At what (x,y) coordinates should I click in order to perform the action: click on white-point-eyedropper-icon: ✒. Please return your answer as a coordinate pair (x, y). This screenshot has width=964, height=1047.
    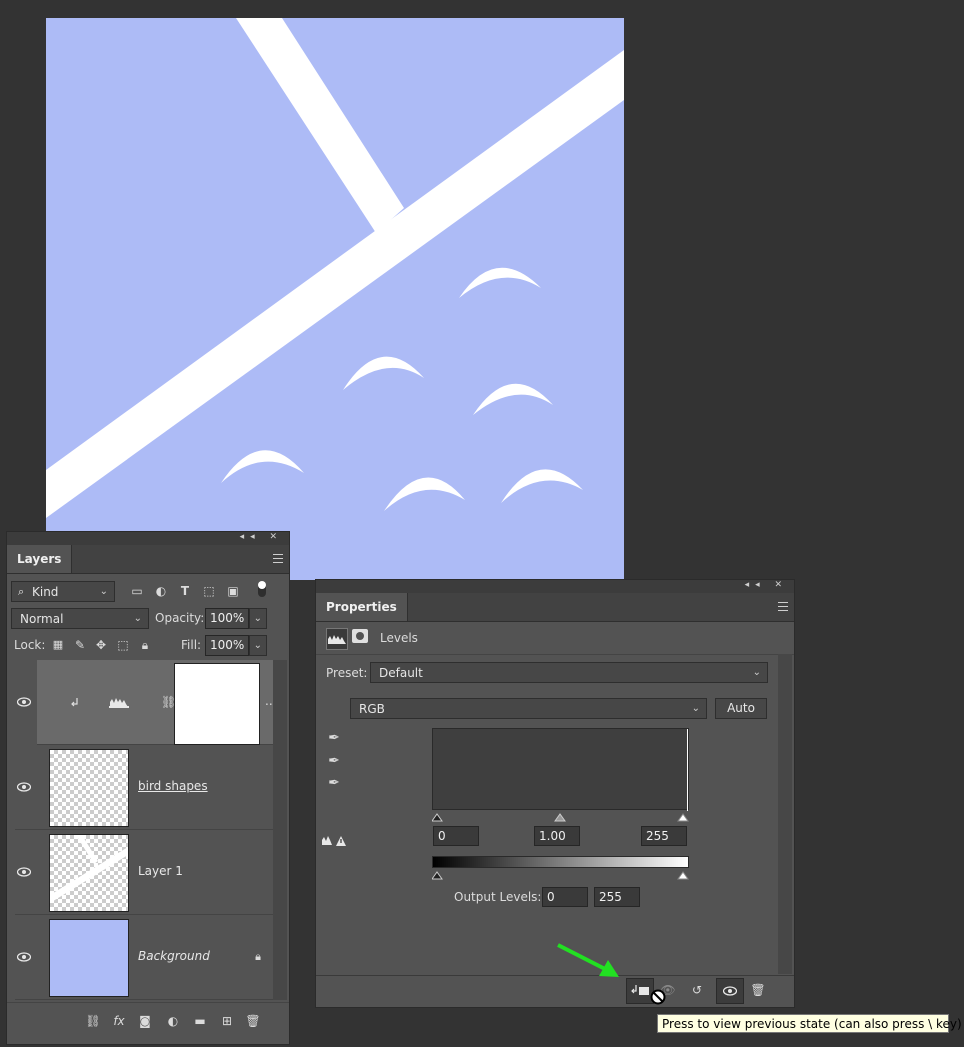
    Looking at the image, I should click on (334, 783).